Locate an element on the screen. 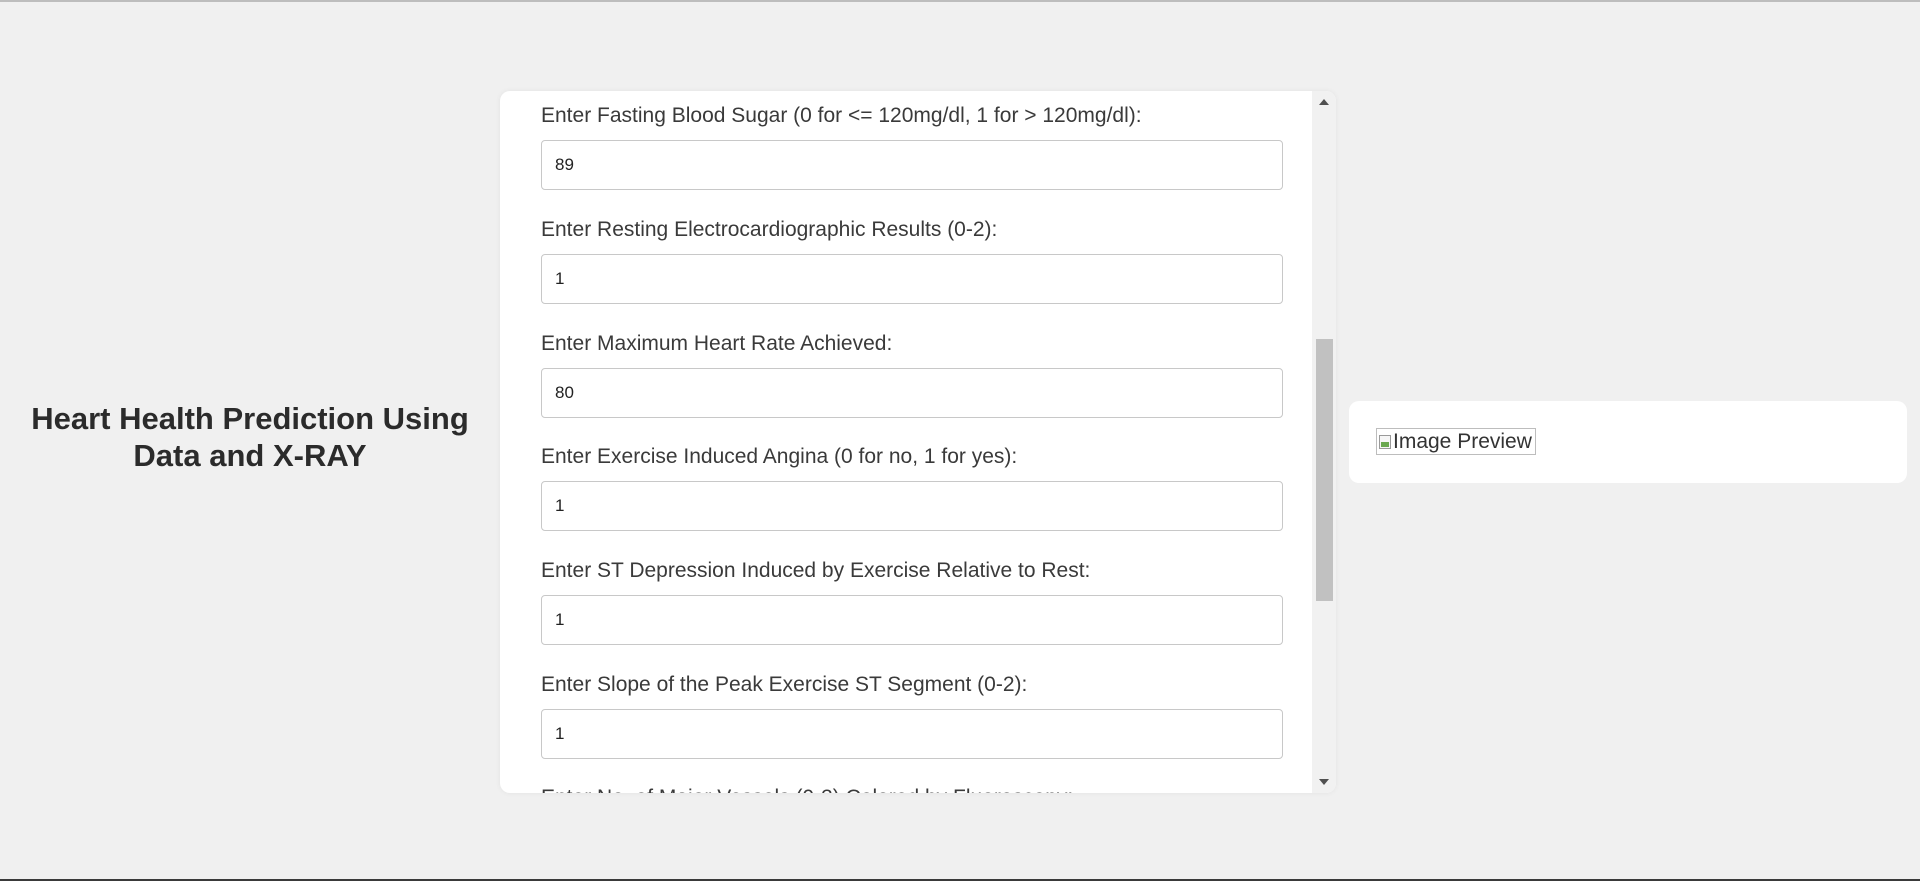 The width and height of the screenshot is (1920, 881). image-preview: Image Preview is located at coordinates (1456, 441).